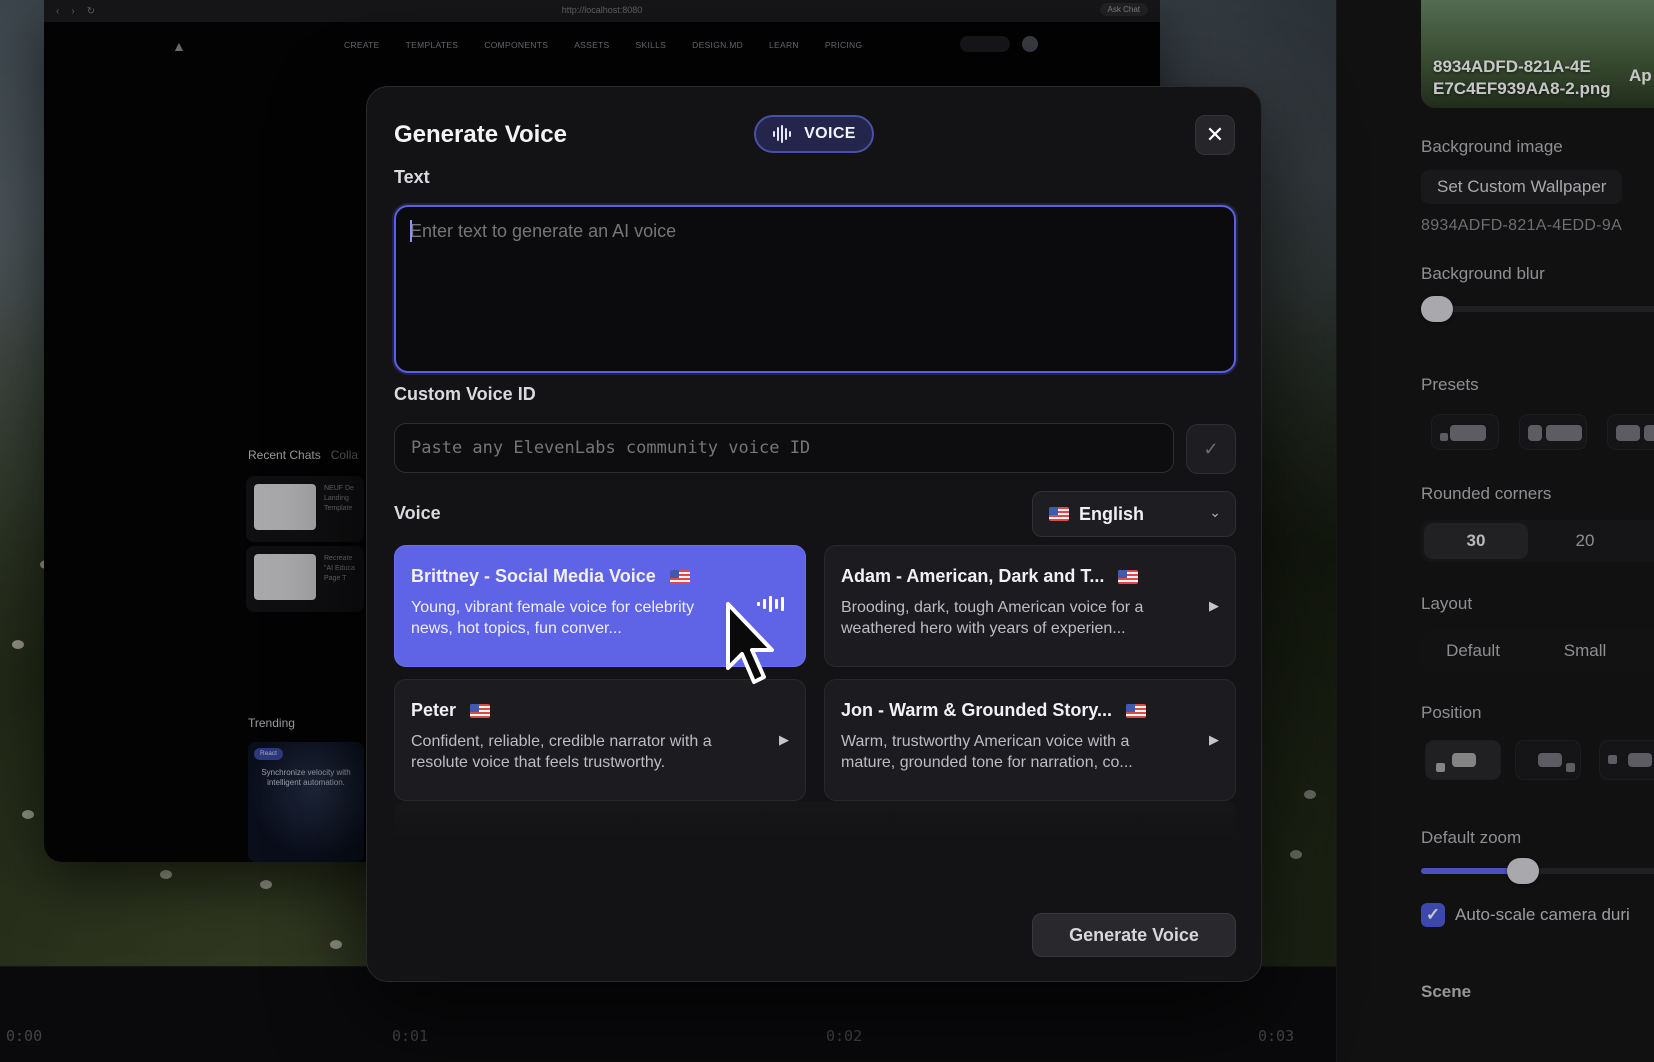 This screenshot has height=1062, width=1654. What do you see at coordinates (417, 513) in the screenshot?
I see `voice-label: Voice` at bounding box center [417, 513].